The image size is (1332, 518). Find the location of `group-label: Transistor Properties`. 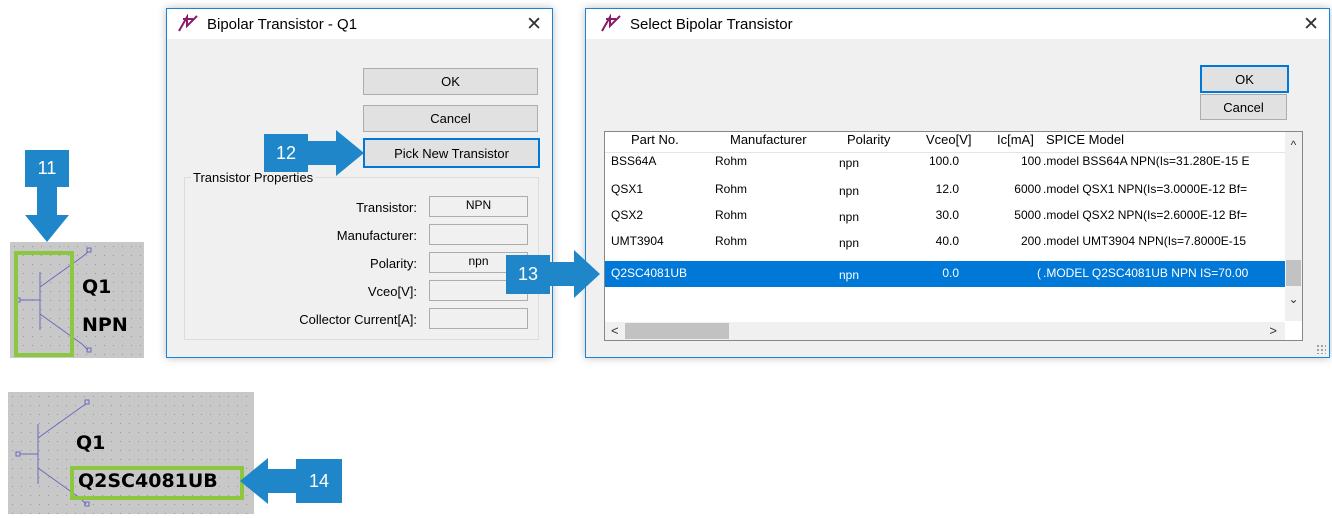

group-label: Transistor Properties is located at coordinates (253, 177).